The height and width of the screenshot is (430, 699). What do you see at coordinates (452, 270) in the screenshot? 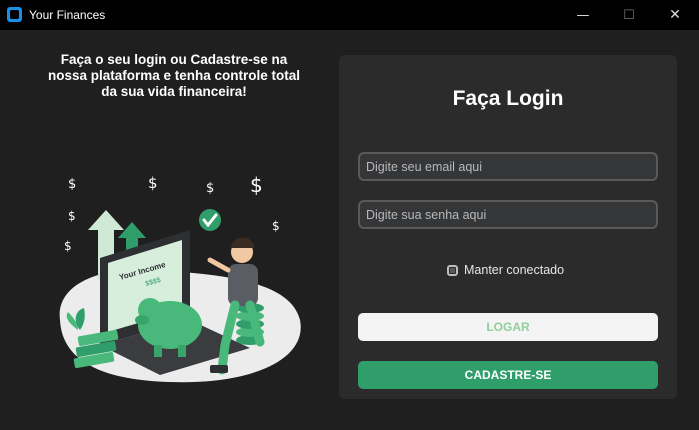
I see `remember-me-checkbox` at bounding box center [452, 270].